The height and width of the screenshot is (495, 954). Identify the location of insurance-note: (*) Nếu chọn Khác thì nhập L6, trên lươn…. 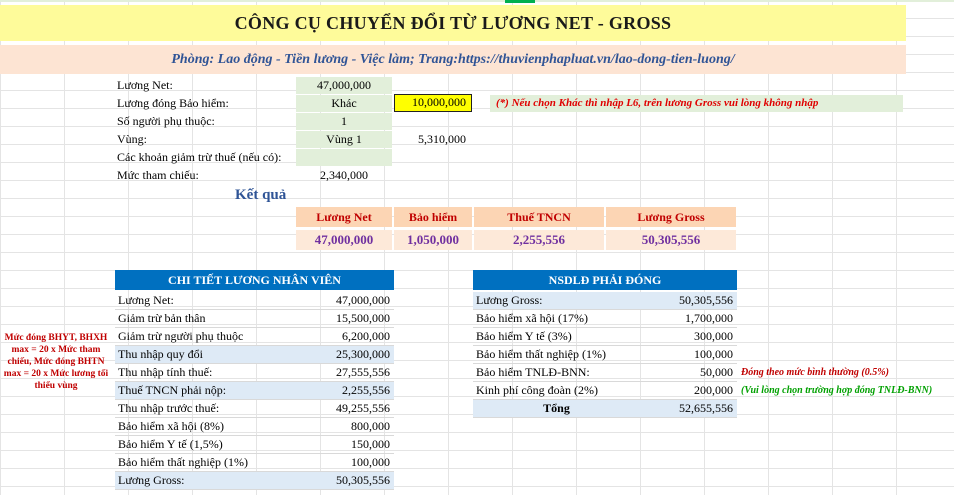
(696, 103).